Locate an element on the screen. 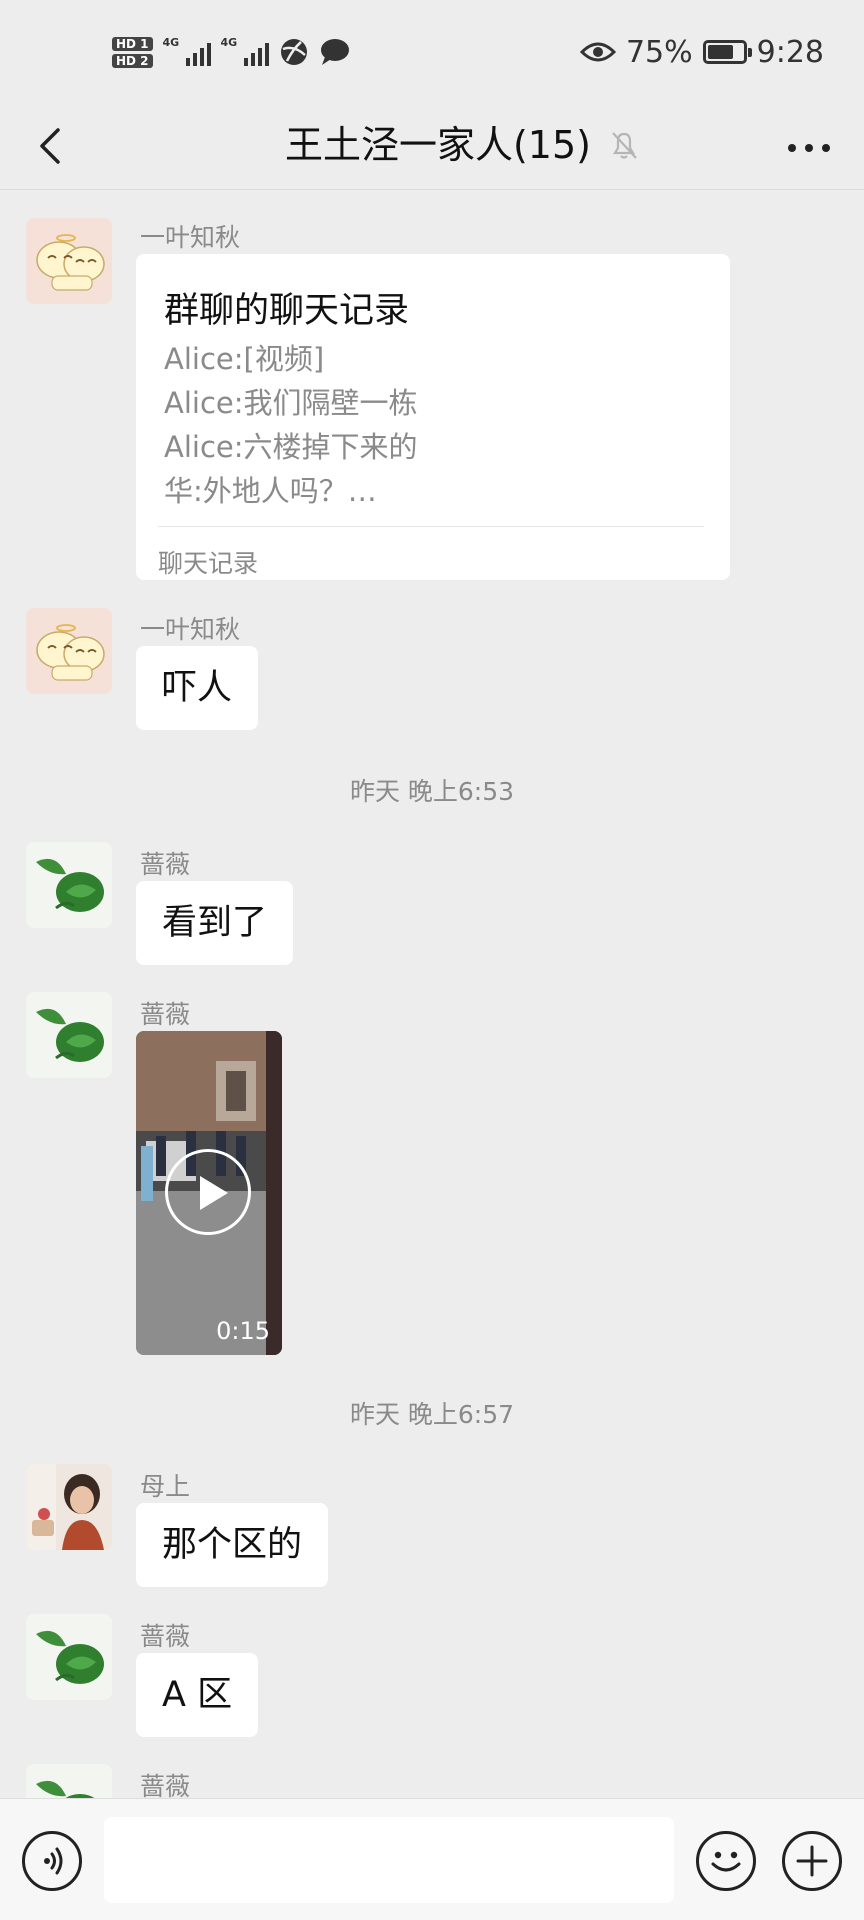 The height and width of the screenshot is (1920, 864). net2-label: 4G is located at coordinates (229, 42).